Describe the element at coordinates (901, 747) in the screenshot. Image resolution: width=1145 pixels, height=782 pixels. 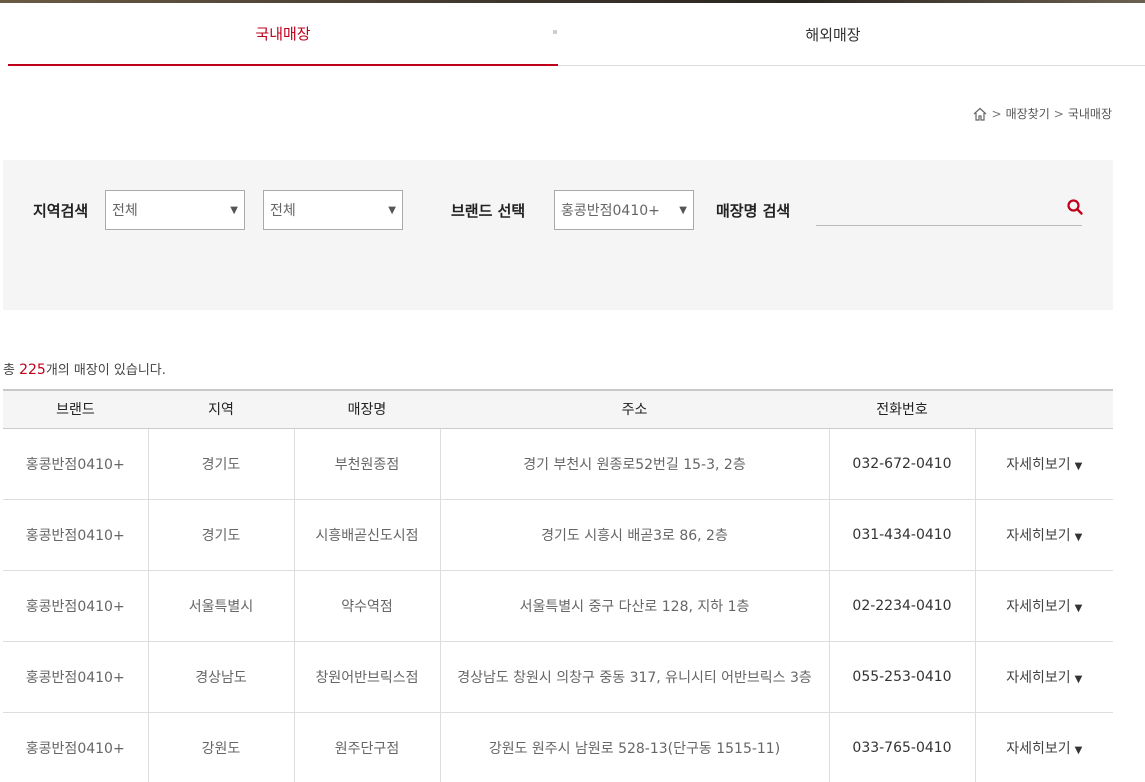
I see `cell-phone: 033-765-0410` at that location.